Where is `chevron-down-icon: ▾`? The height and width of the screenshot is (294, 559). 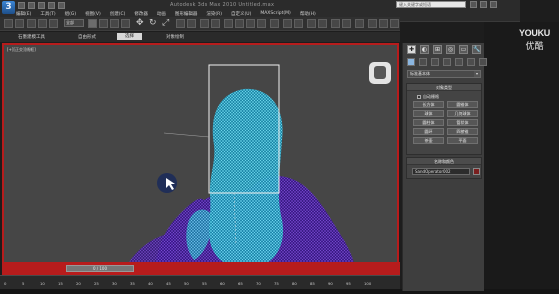
chevron-down-icon: ▾ is located at coordinates (477, 74).